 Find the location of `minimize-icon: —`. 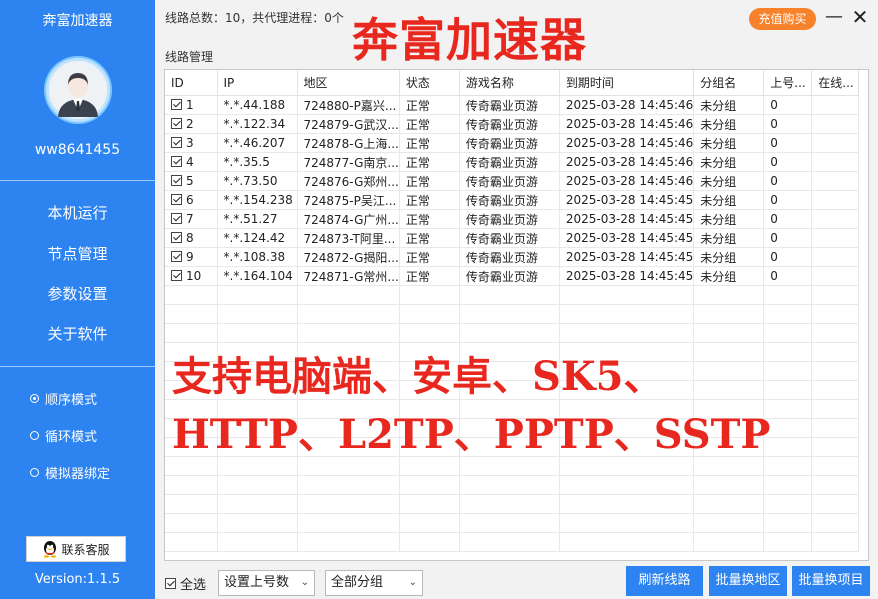

minimize-icon: — is located at coordinates (834, 17).